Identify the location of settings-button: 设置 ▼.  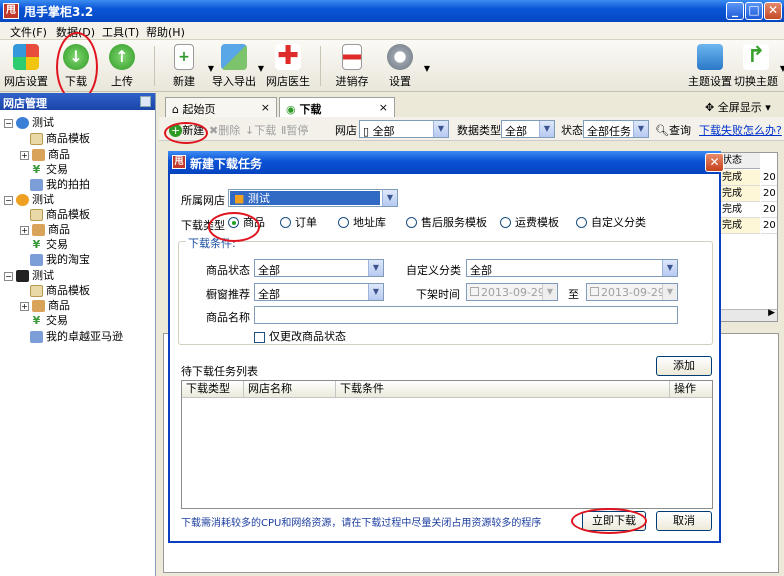
(402, 66).